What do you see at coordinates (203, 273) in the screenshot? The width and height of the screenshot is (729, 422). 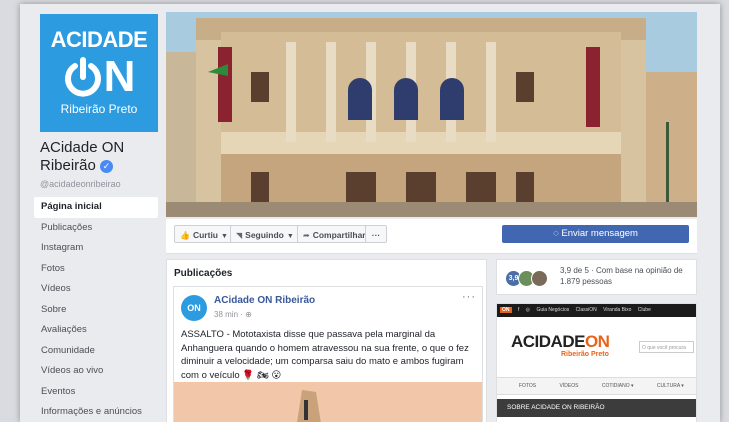 I see `posts-title: Publicações` at bounding box center [203, 273].